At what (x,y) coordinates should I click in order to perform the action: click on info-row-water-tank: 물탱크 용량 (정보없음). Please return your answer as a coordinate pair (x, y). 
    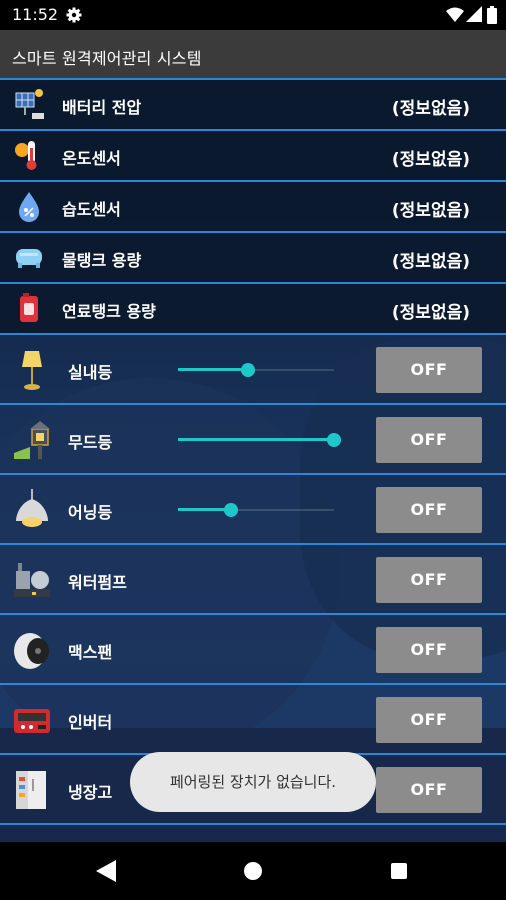
    Looking at the image, I should click on (253, 256).